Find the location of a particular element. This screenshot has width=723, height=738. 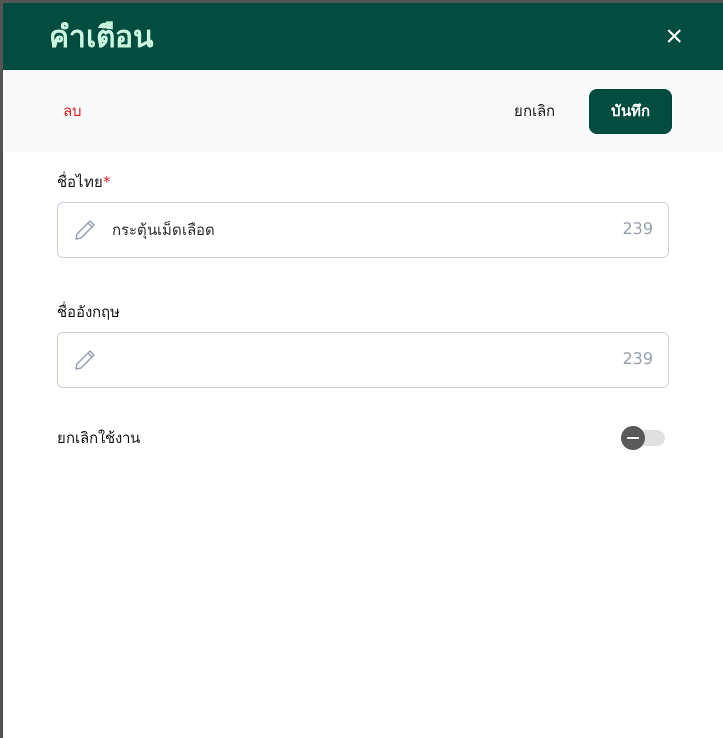

text-field is located at coordinates (363, 360).